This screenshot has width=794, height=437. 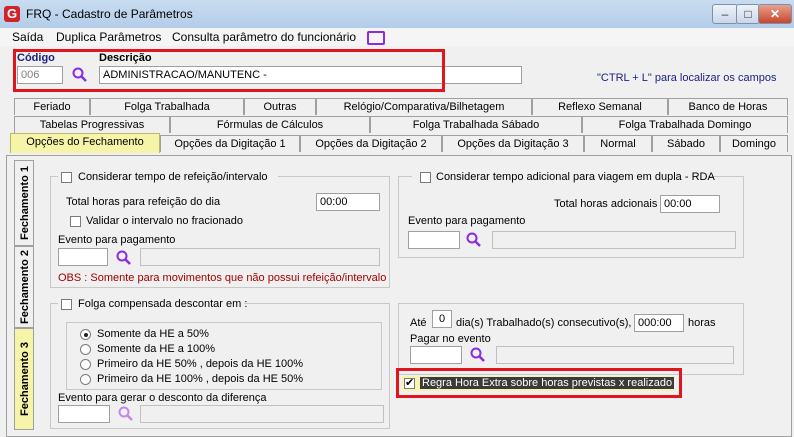 What do you see at coordinates (264, 37) in the screenshot?
I see `menu-consulta-parametro: Consulta parâmetro do funcionário` at bounding box center [264, 37].